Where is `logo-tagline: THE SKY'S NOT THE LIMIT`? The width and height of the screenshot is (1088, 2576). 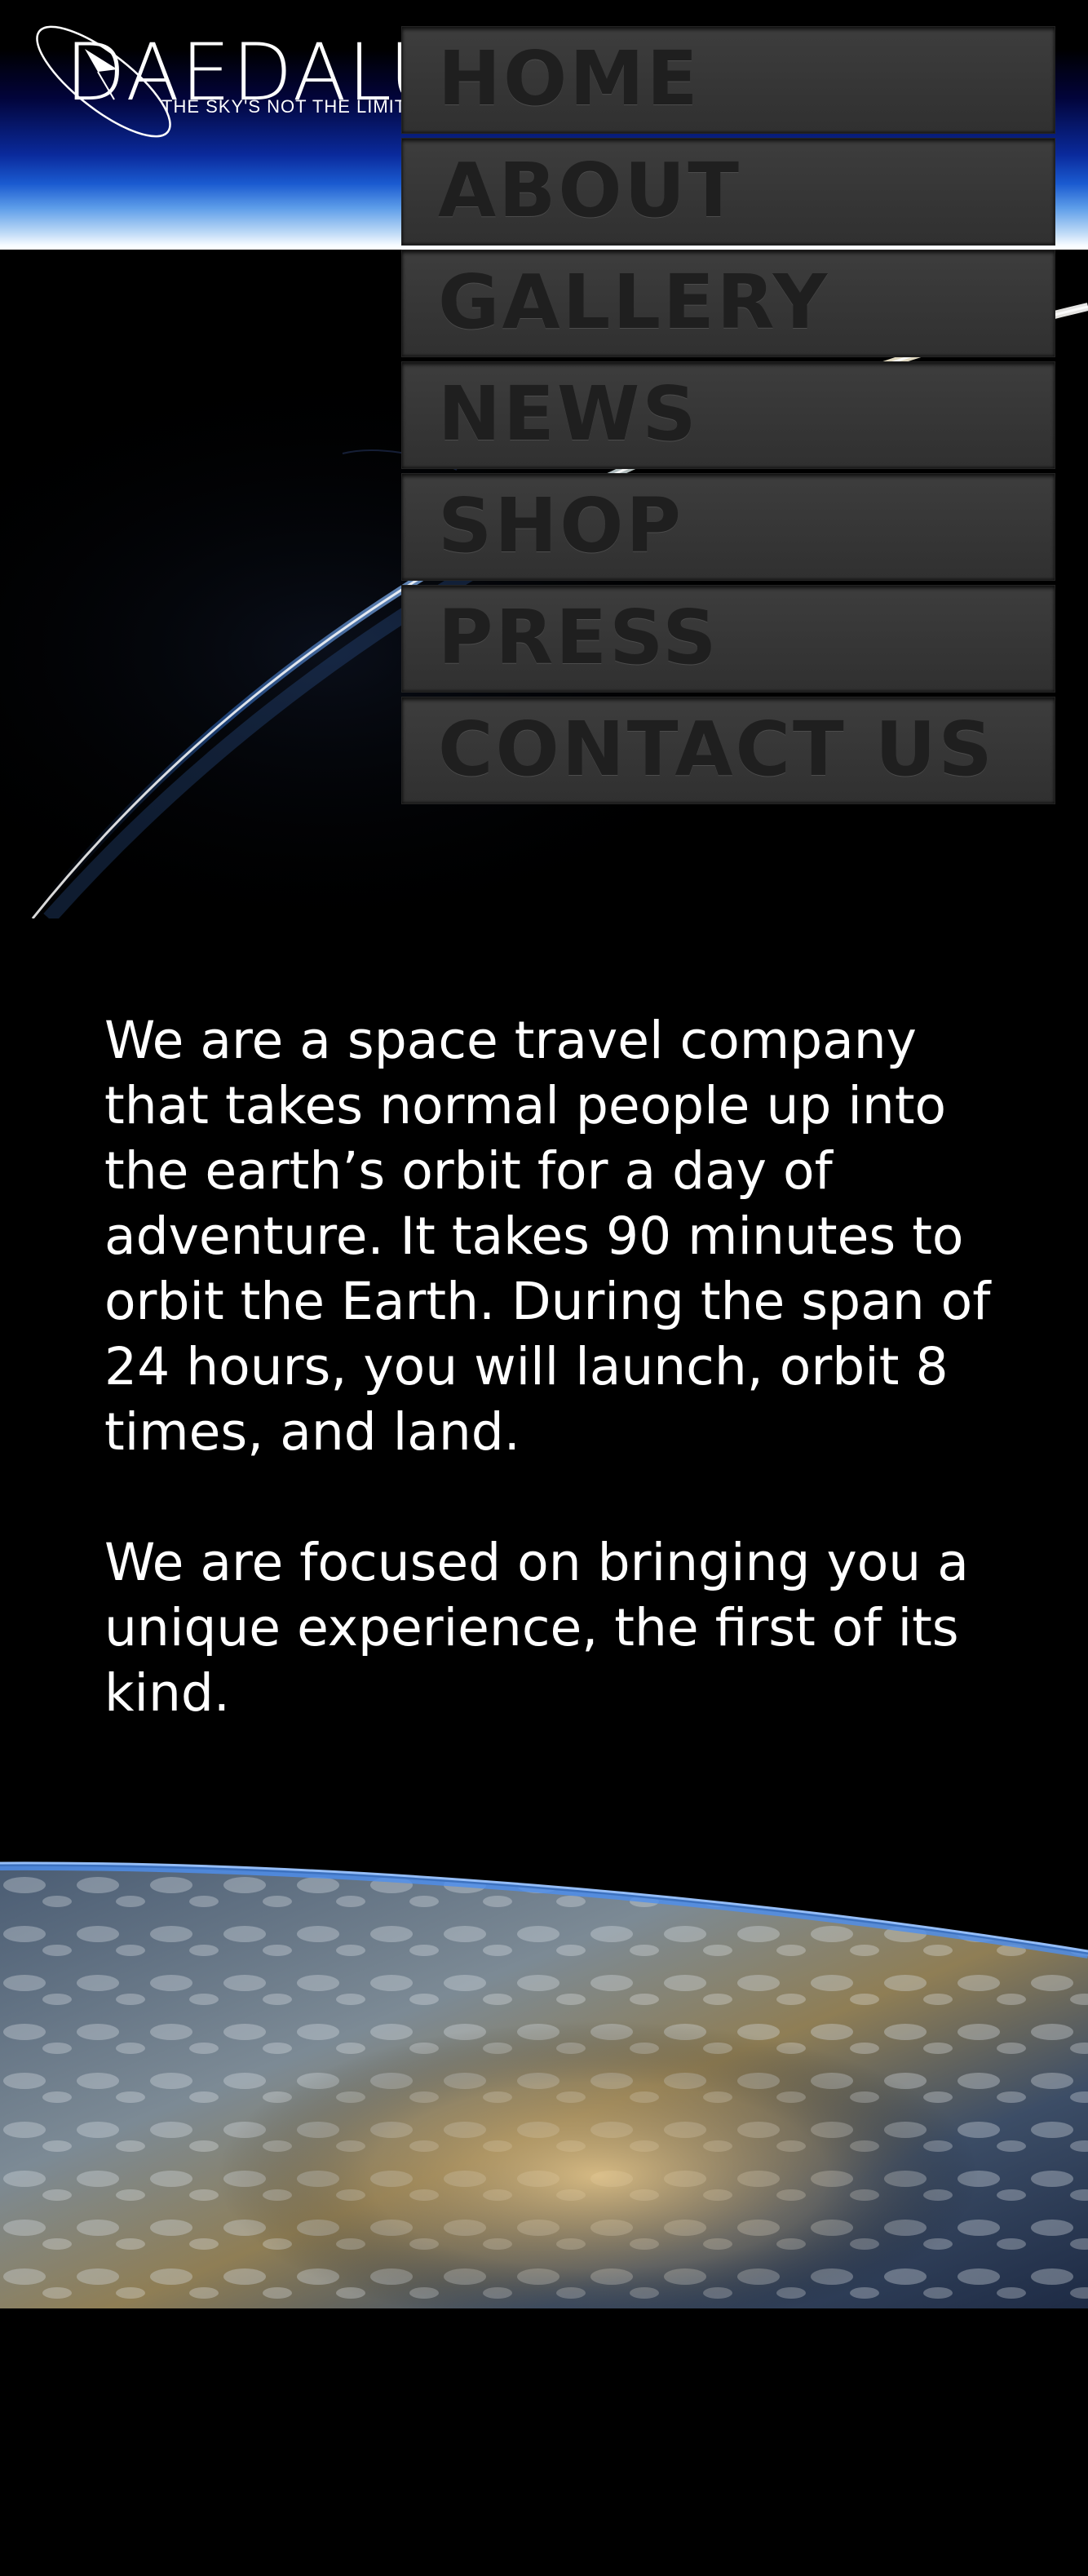
logo-tagline: THE SKY'S NOT THE LIMIT is located at coordinates (284, 106).